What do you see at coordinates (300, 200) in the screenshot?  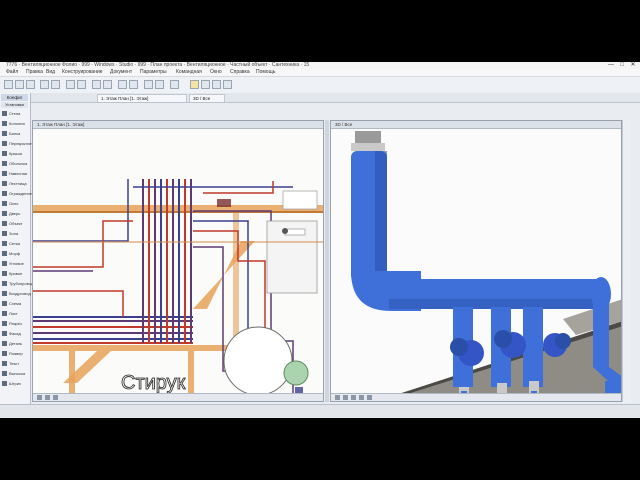 I see `wall-fixture` at bounding box center [300, 200].